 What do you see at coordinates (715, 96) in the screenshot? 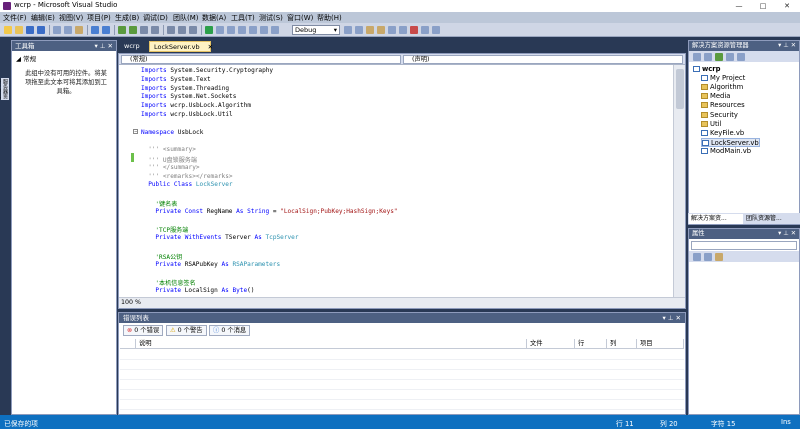
I see `tree-item: Media` at bounding box center [715, 96].